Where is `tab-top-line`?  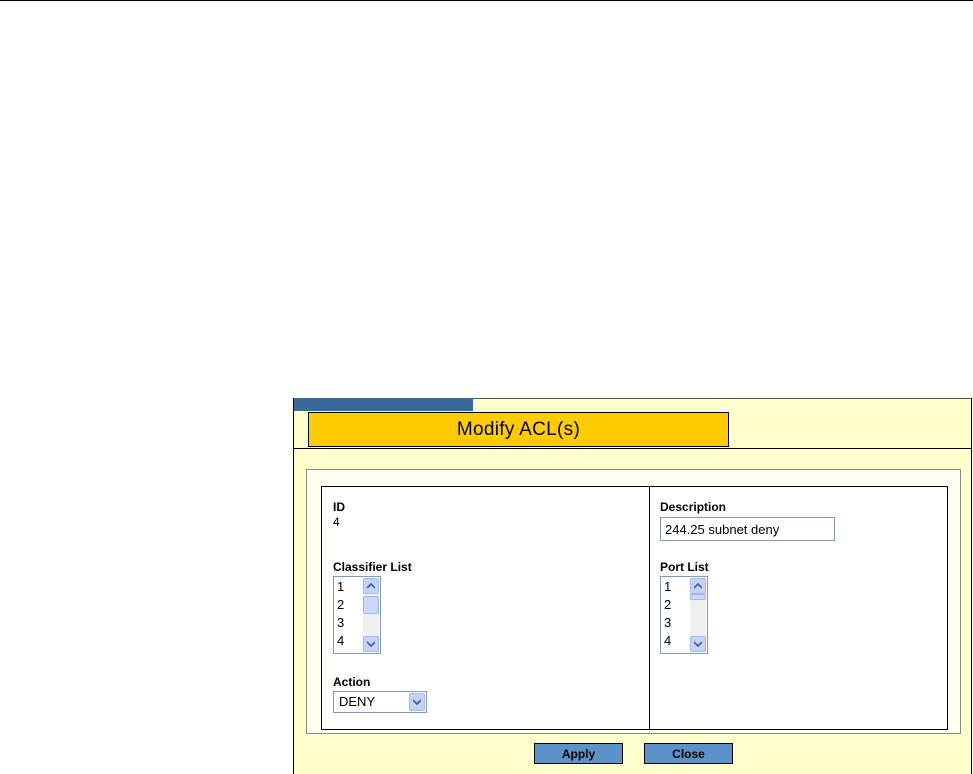 tab-top-line is located at coordinates (722, 398).